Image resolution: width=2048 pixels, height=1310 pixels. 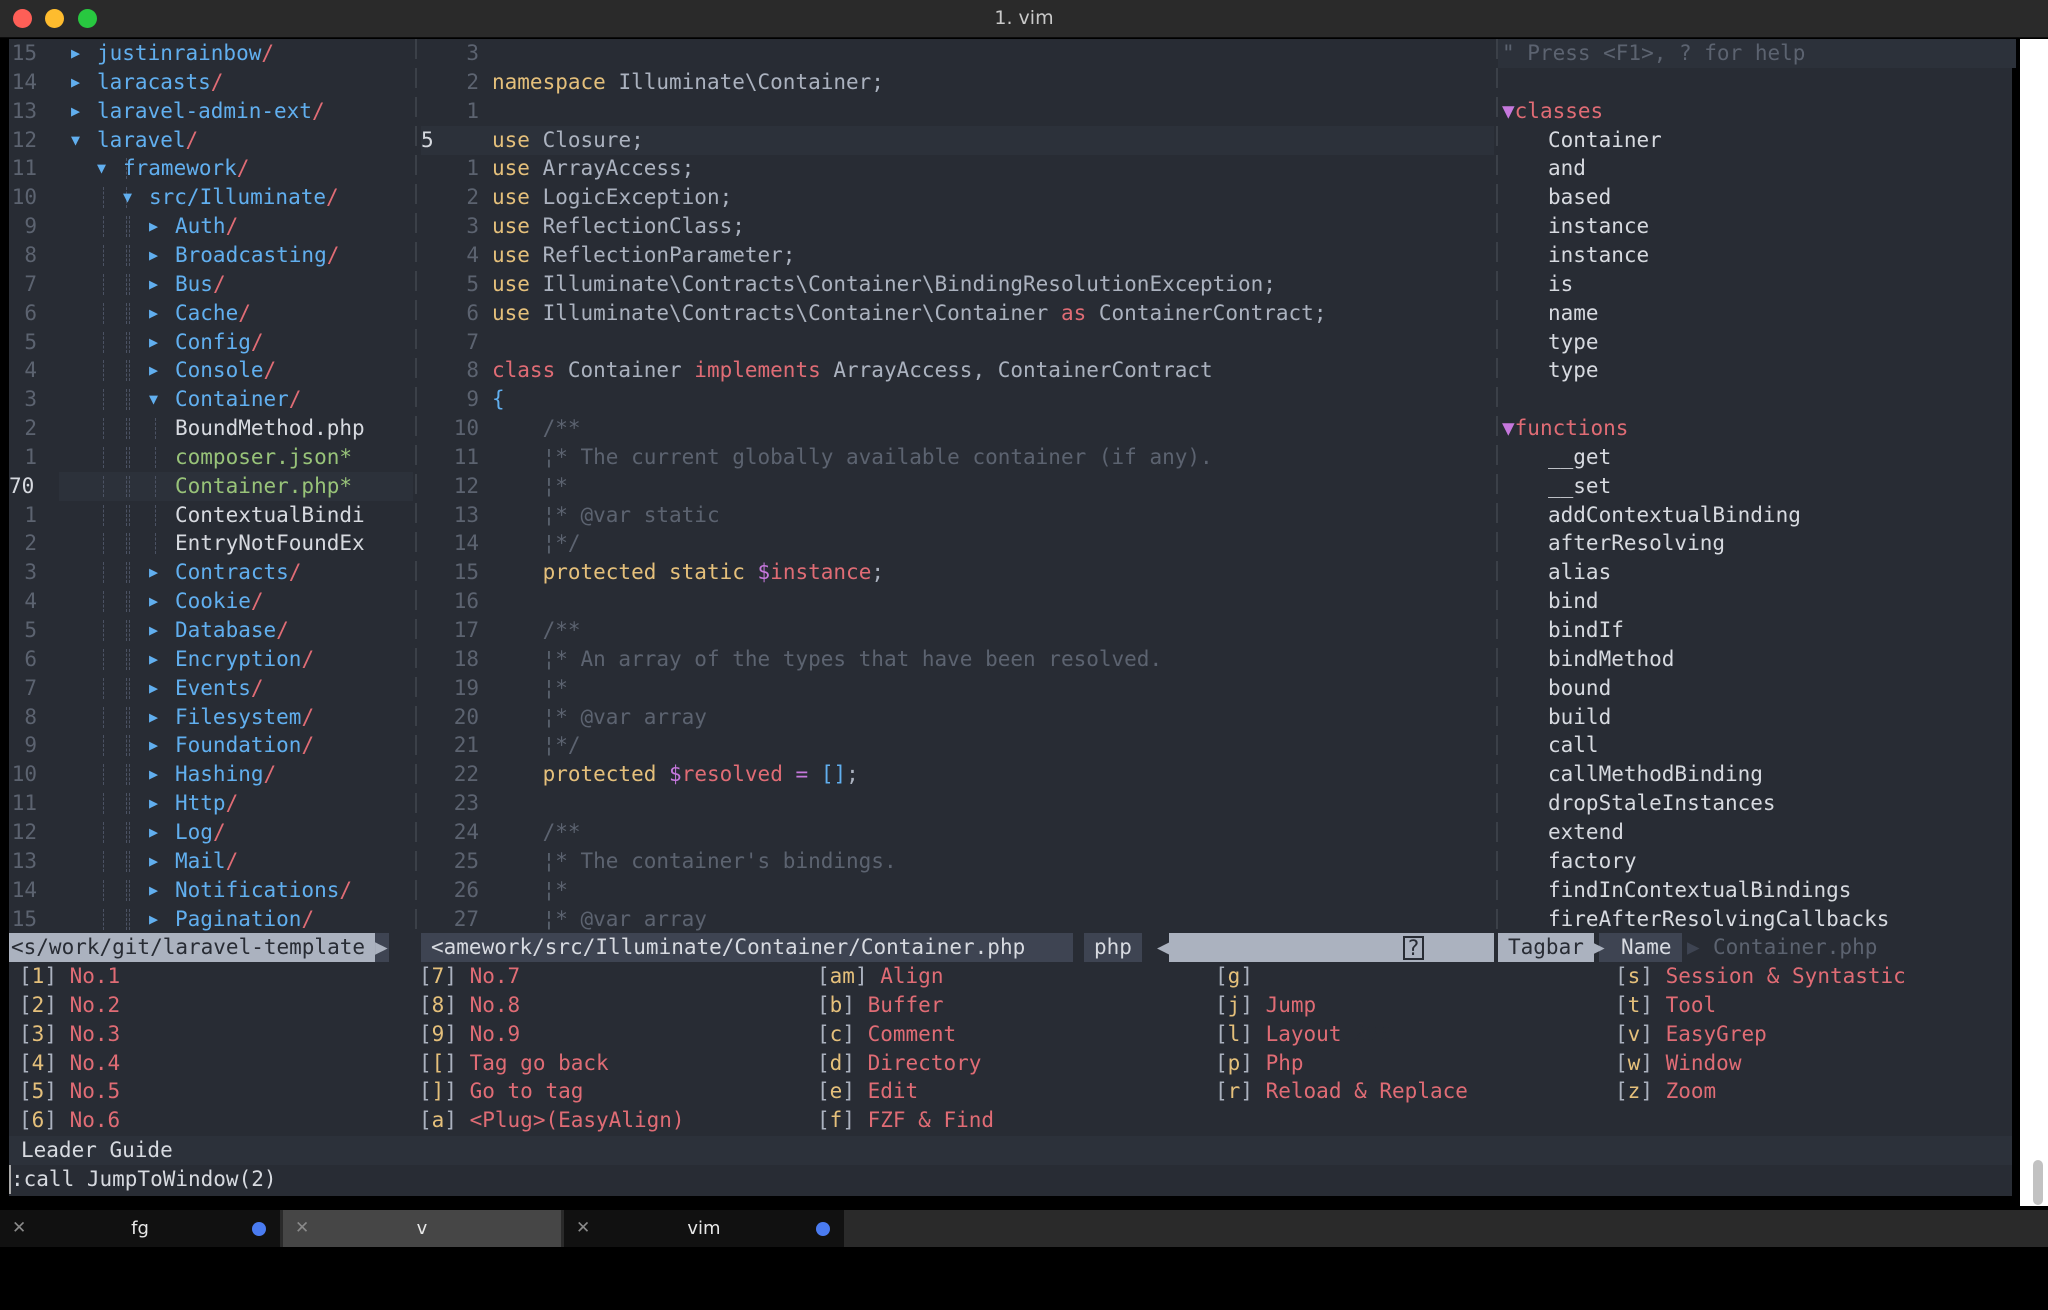 I want to click on tree-row: 12 ▶ Log/, so click(x=211, y=832).